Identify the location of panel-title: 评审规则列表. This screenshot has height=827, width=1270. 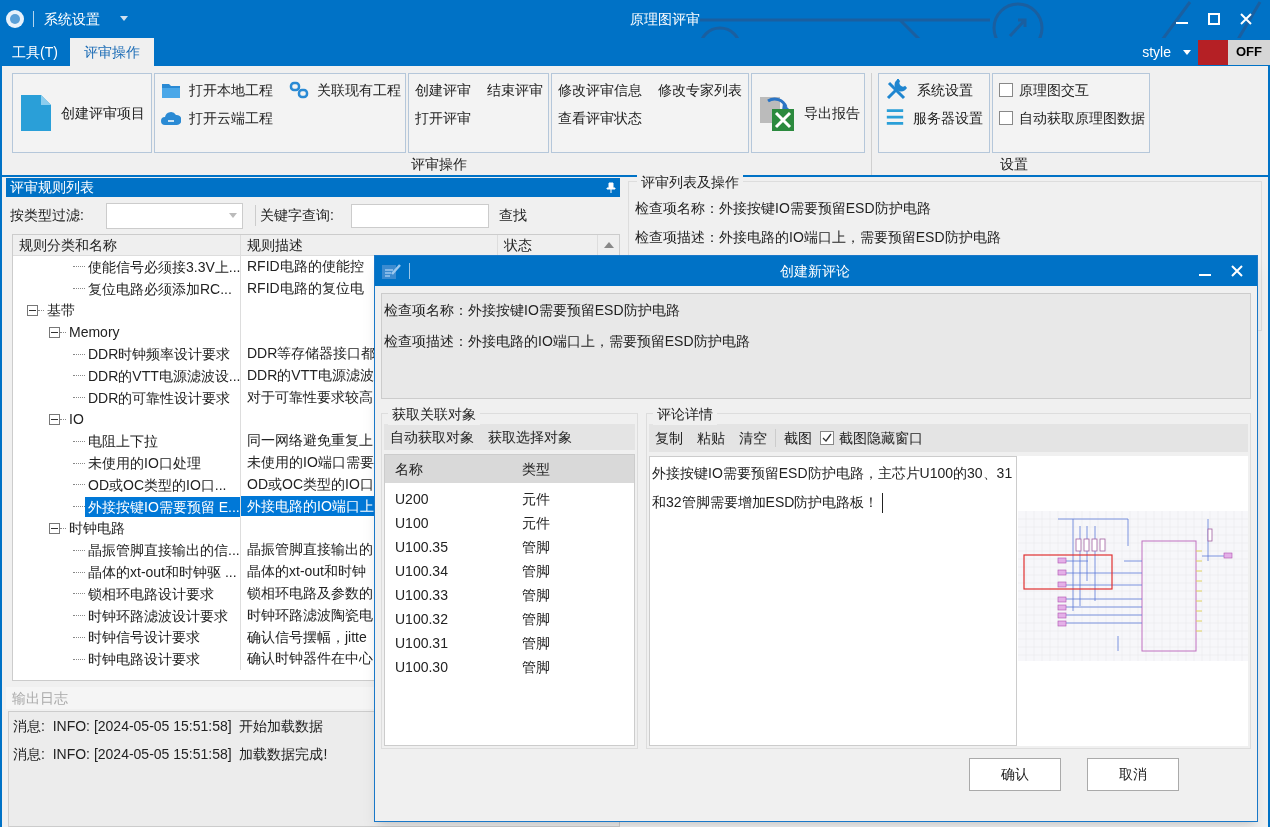
(52, 187).